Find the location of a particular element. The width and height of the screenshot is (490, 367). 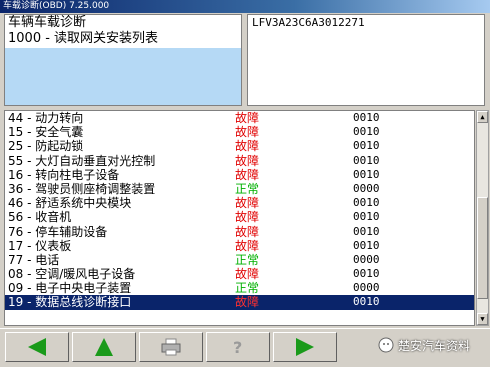

table-row: 56 - 收音机 故障 0010 is located at coordinates (239, 217).